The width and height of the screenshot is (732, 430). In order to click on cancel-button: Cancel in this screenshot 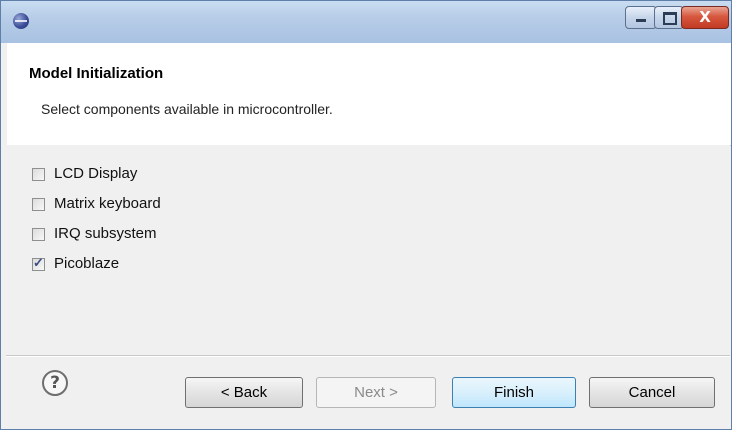, I will do `click(652, 392)`.